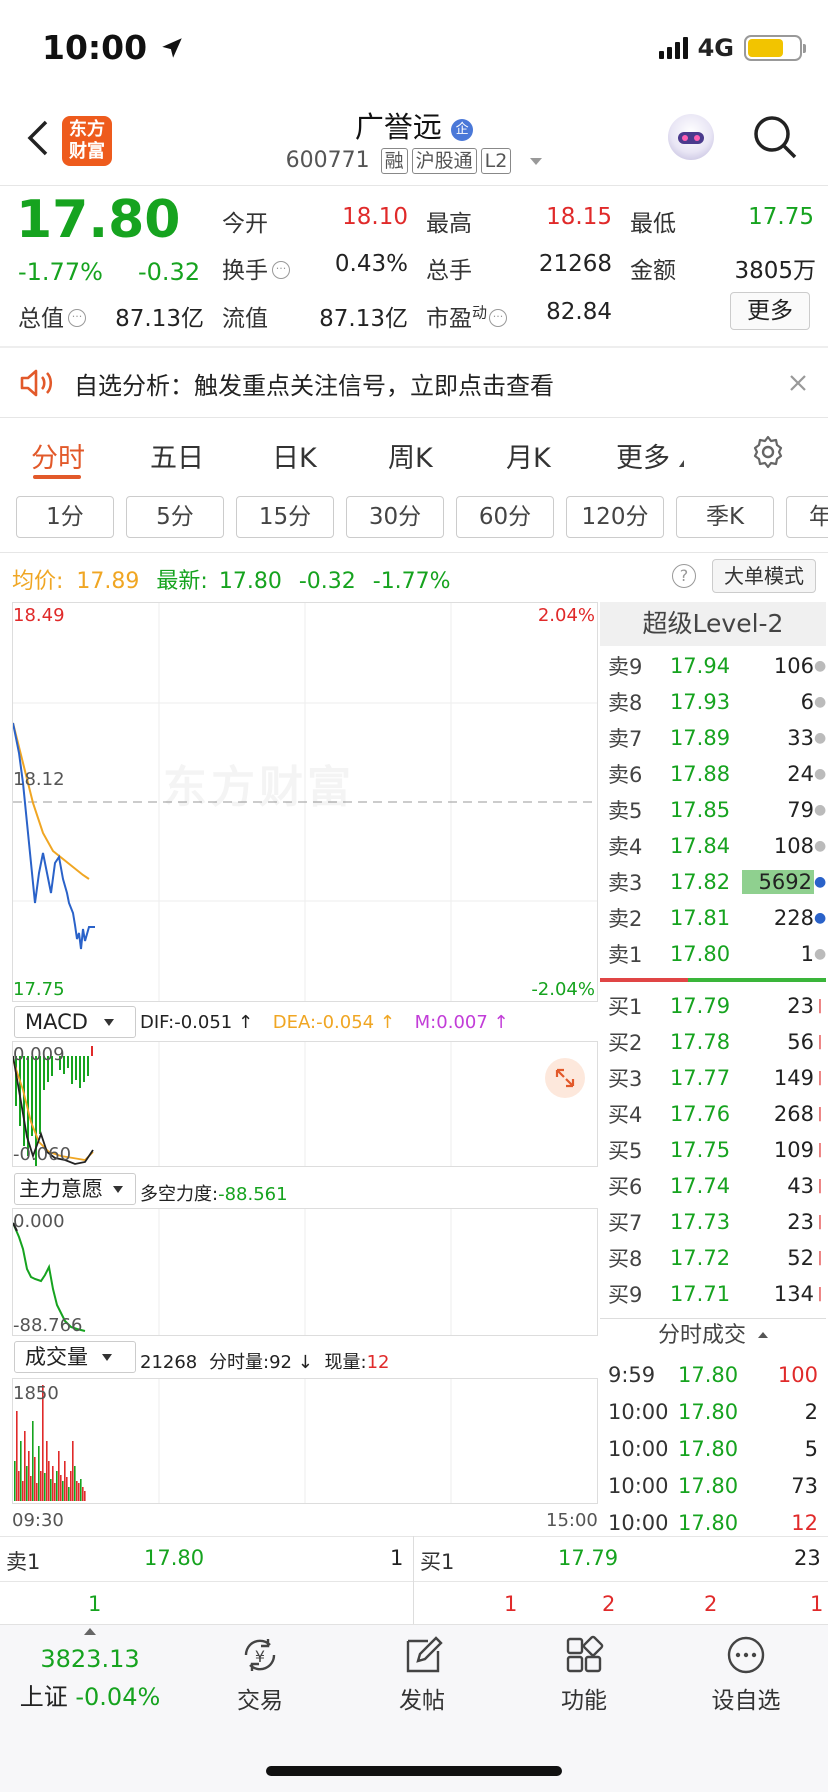 The image size is (828, 1792). What do you see at coordinates (625, 811) in the screenshot?
I see `ask-row-label: 卖5` at bounding box center [625, 811].